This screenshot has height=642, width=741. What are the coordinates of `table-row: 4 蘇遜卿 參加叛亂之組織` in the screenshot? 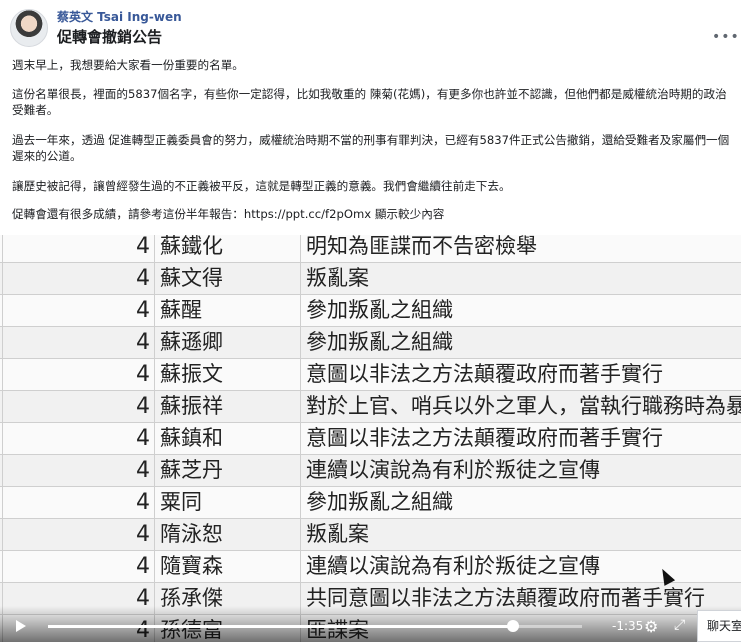 It's located at (370, 343).